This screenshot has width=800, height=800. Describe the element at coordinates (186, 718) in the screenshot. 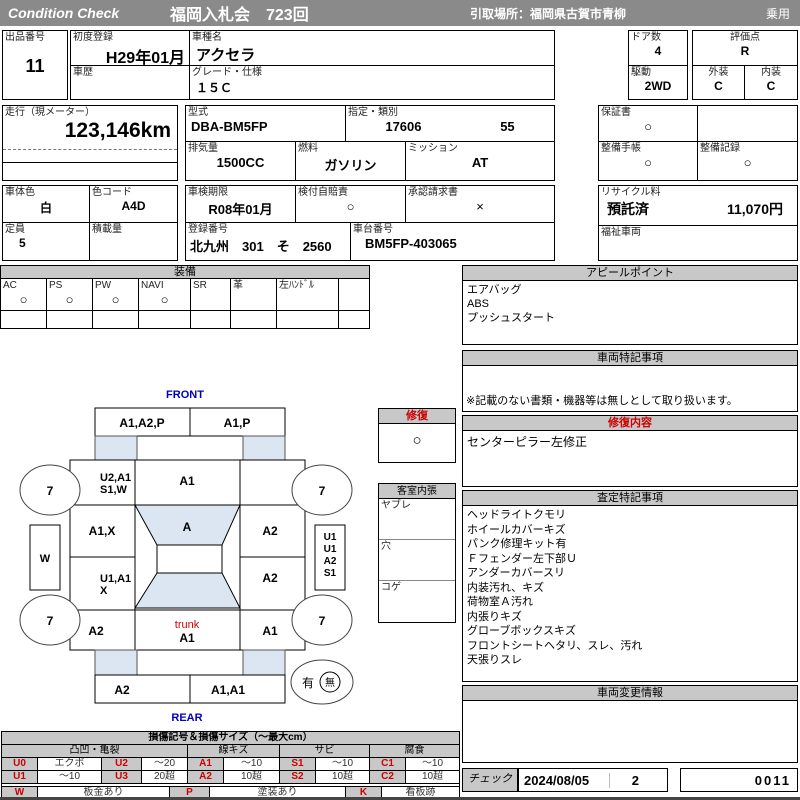

I see `rear-label: REAR` at that location.